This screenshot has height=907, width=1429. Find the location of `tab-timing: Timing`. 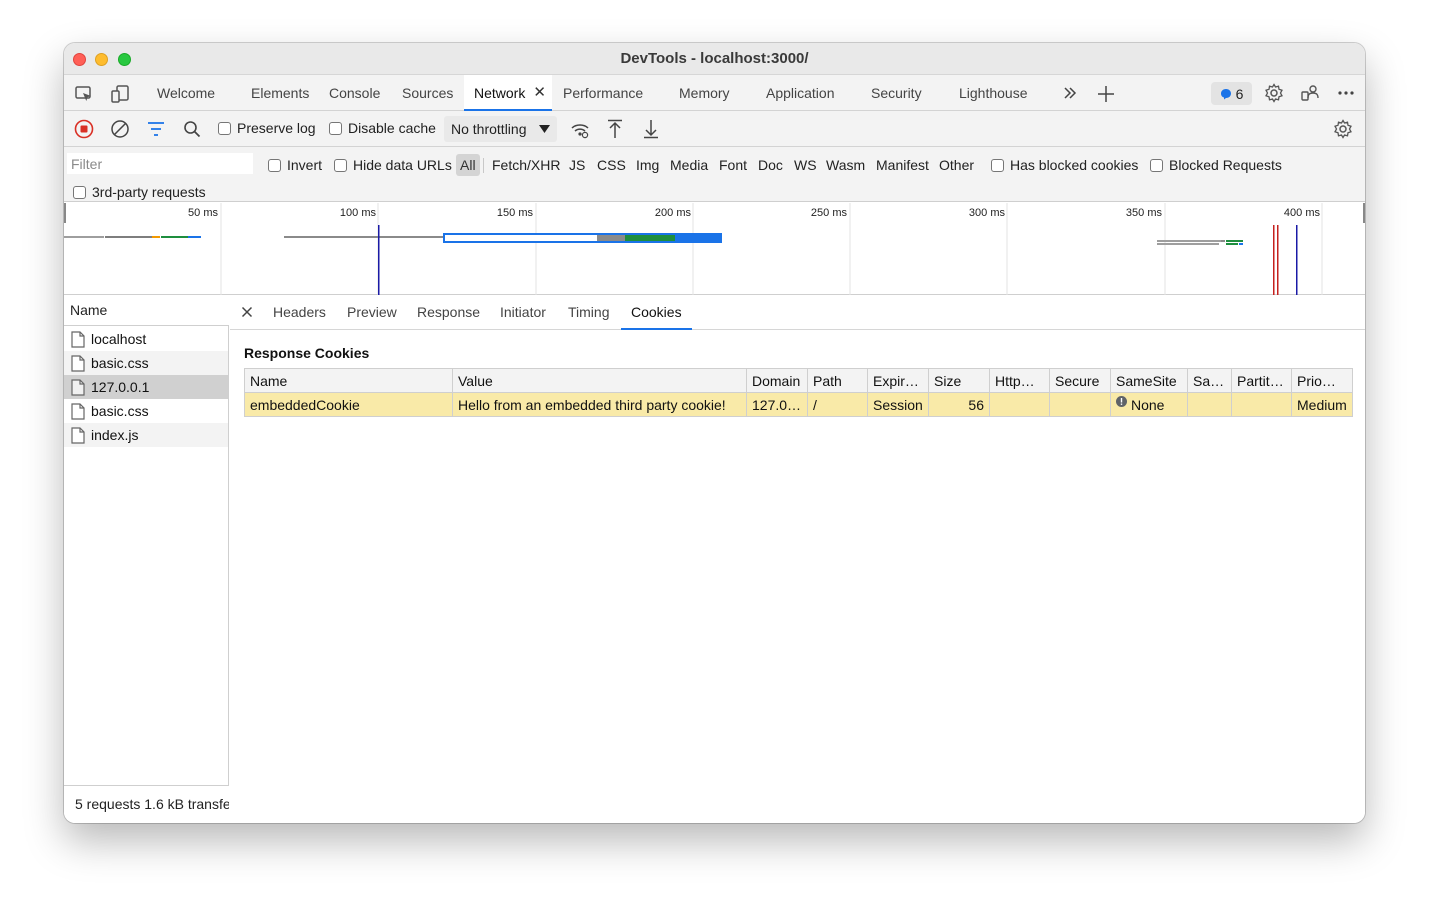

tab-timing: Timing is located at coordinates (589, 312).